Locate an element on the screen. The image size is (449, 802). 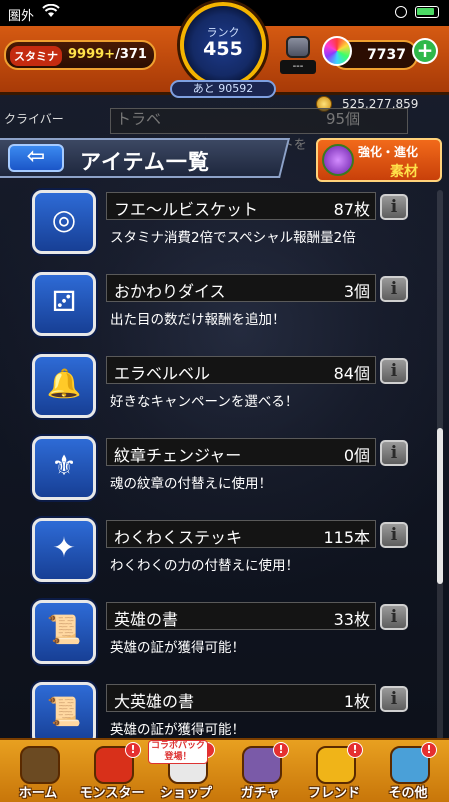
evolve-label-line1: 強化・進化 is located at coordinates (388, 152).